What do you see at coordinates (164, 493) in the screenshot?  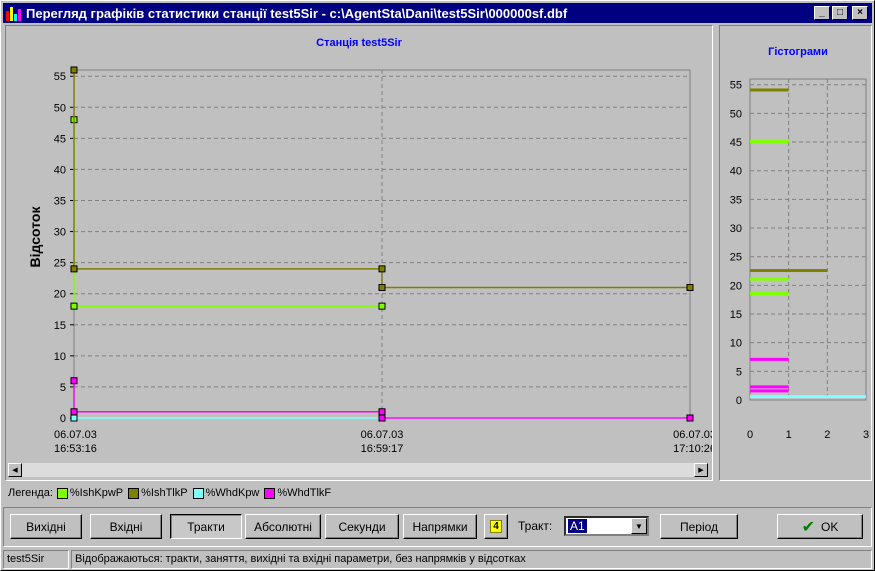 I see `legend-item-label: %IshTlkP` at bounding box center [164, 493].